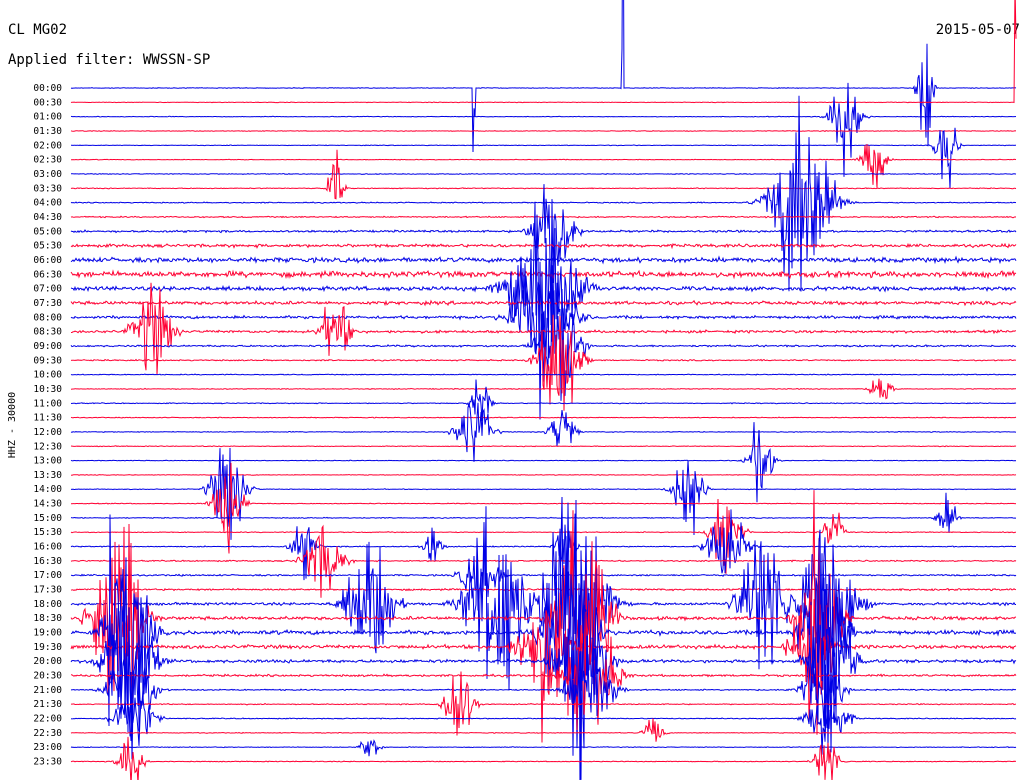 The image size is (1024, 780). I want to click on row-time-label: 04:30, so click(47, 217).